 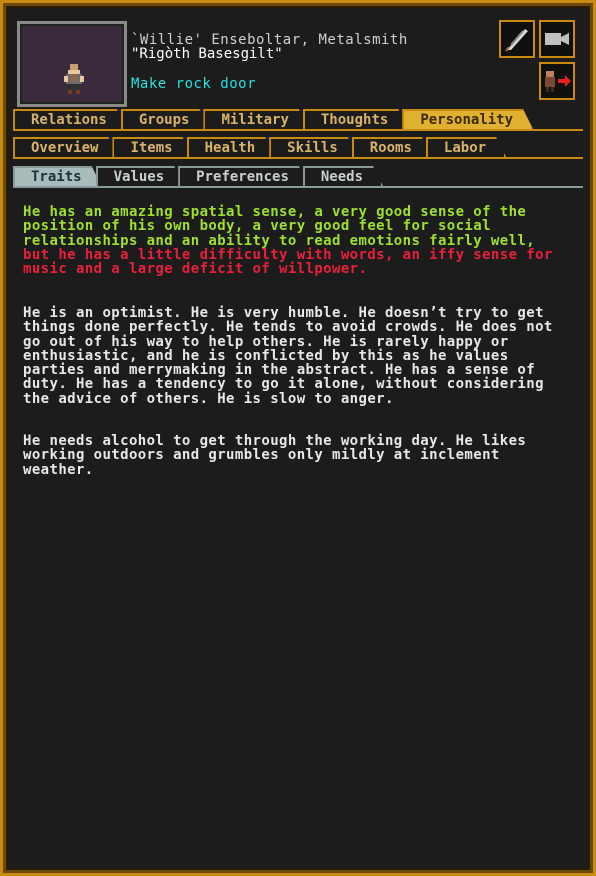 I want to click on tab-values: Values, so click(x=140, y=176).